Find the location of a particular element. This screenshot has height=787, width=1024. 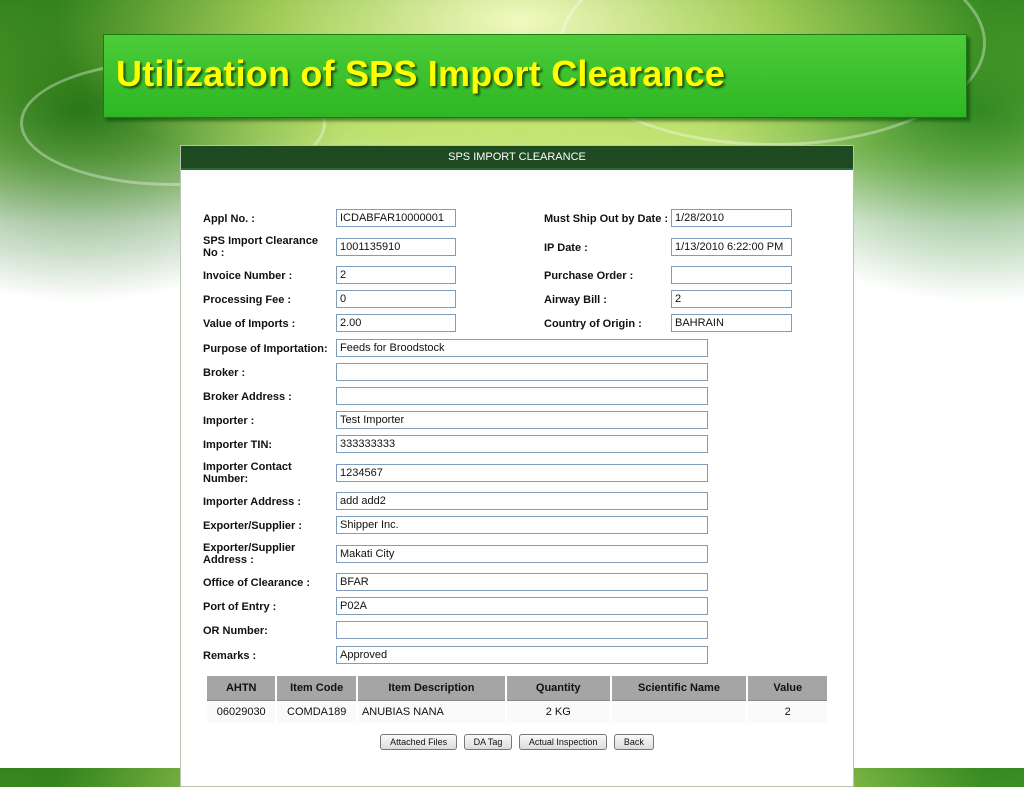

purchase-order-field is located at coordinates (731, 275).